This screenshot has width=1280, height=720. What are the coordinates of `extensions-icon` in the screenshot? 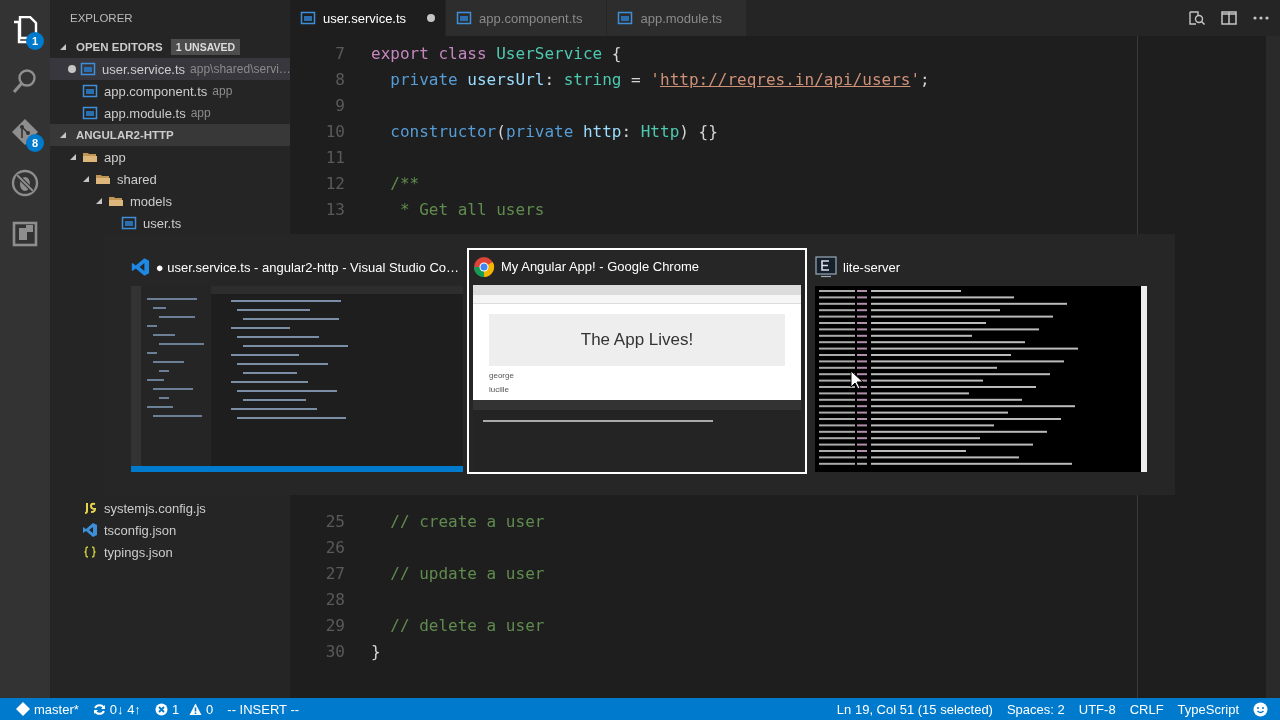 It's located at (25, 233).